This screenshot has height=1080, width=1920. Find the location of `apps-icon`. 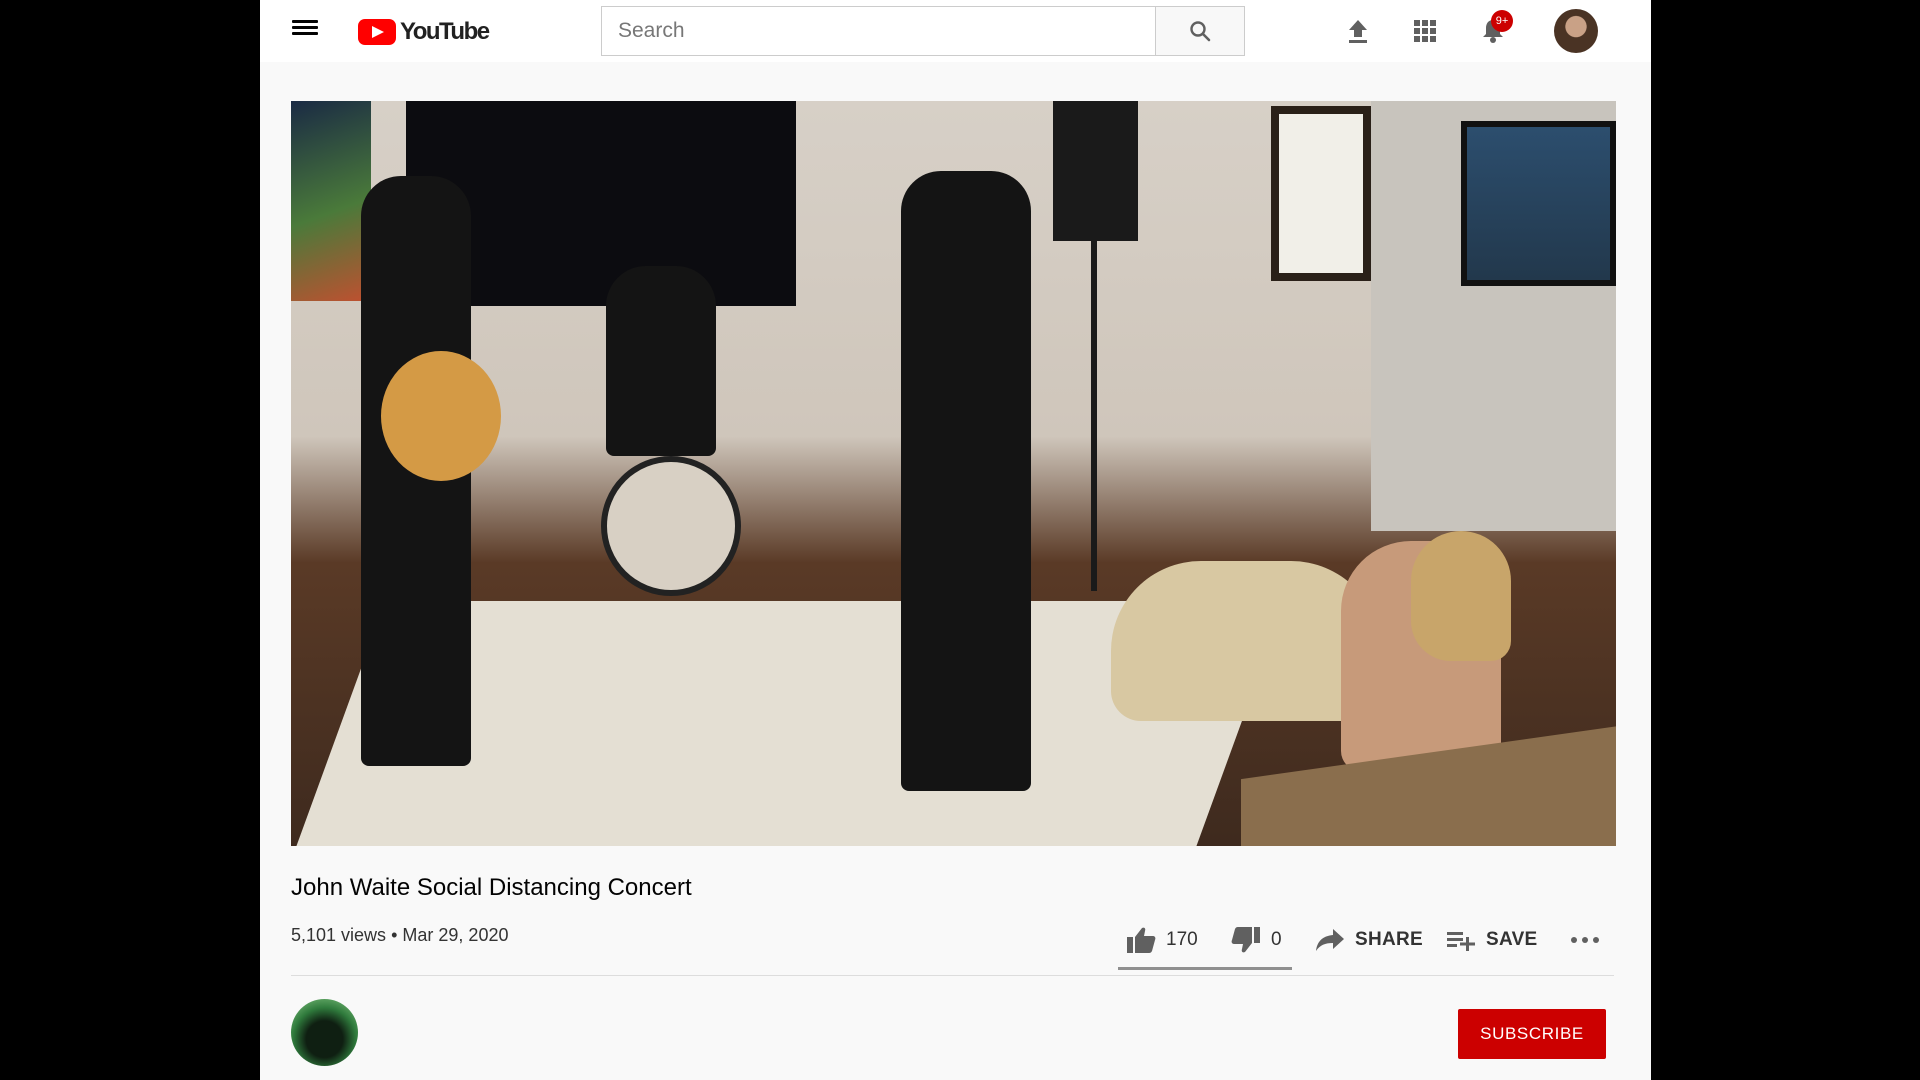

apps-icon is located at coordinates (1425, 31).